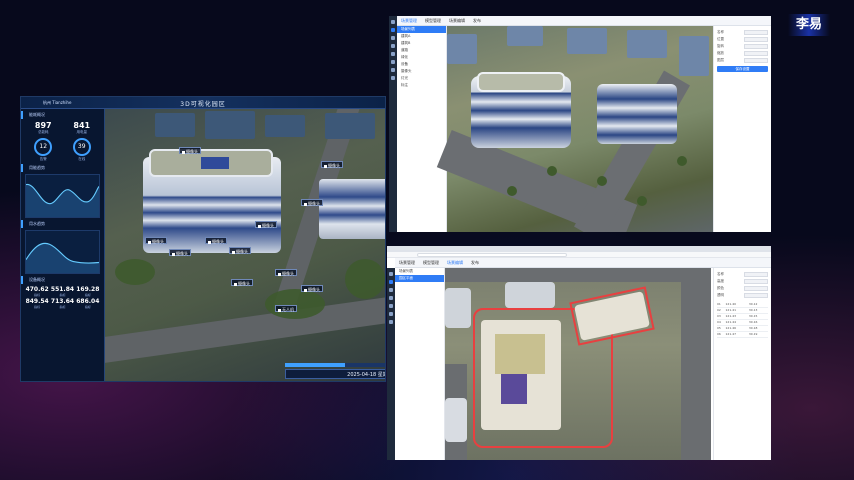  I want to click on 3d-viewport, so click(574, 129).